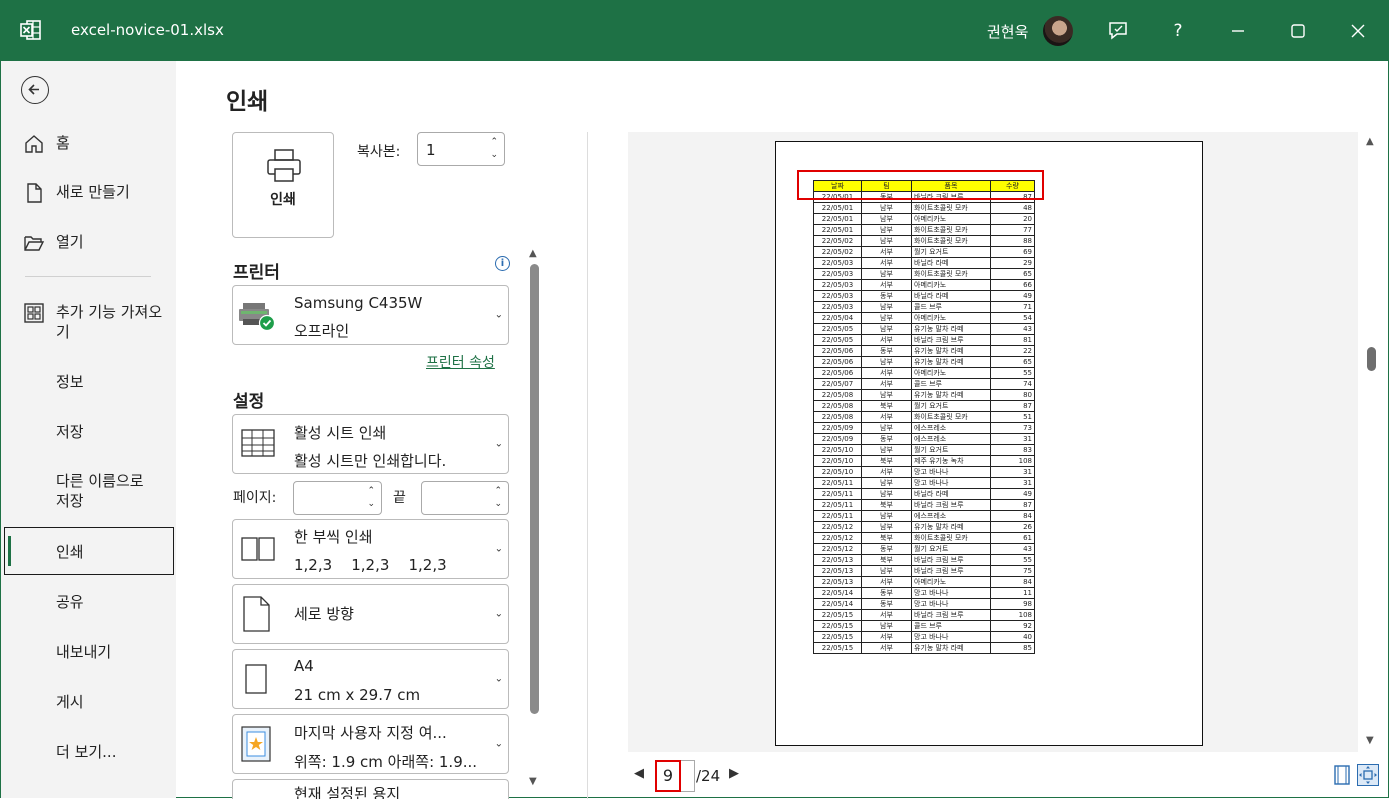 The height and width of the screenshot is (799, 1389). What do you see at coordinates (88, 244) in the screenshot?
I see `nav-open: 열기` at bounding box center [88, 244].